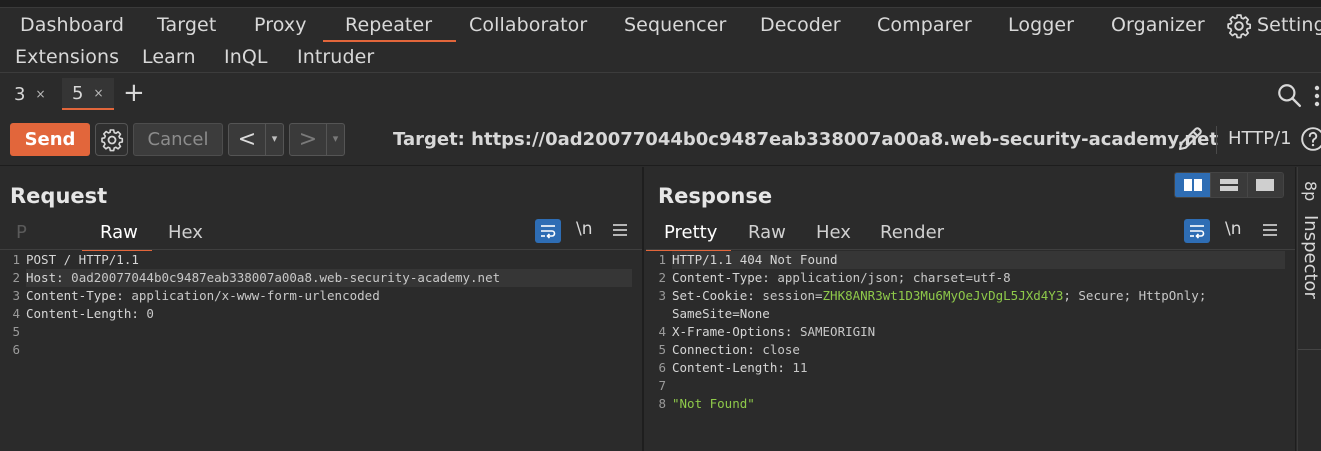  I want to click on editor-line: 4 Content-Length: 0, so click(83, 313).